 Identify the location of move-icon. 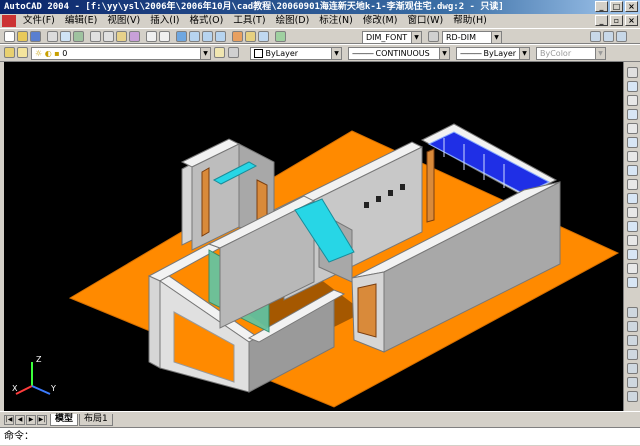
(632, 142).